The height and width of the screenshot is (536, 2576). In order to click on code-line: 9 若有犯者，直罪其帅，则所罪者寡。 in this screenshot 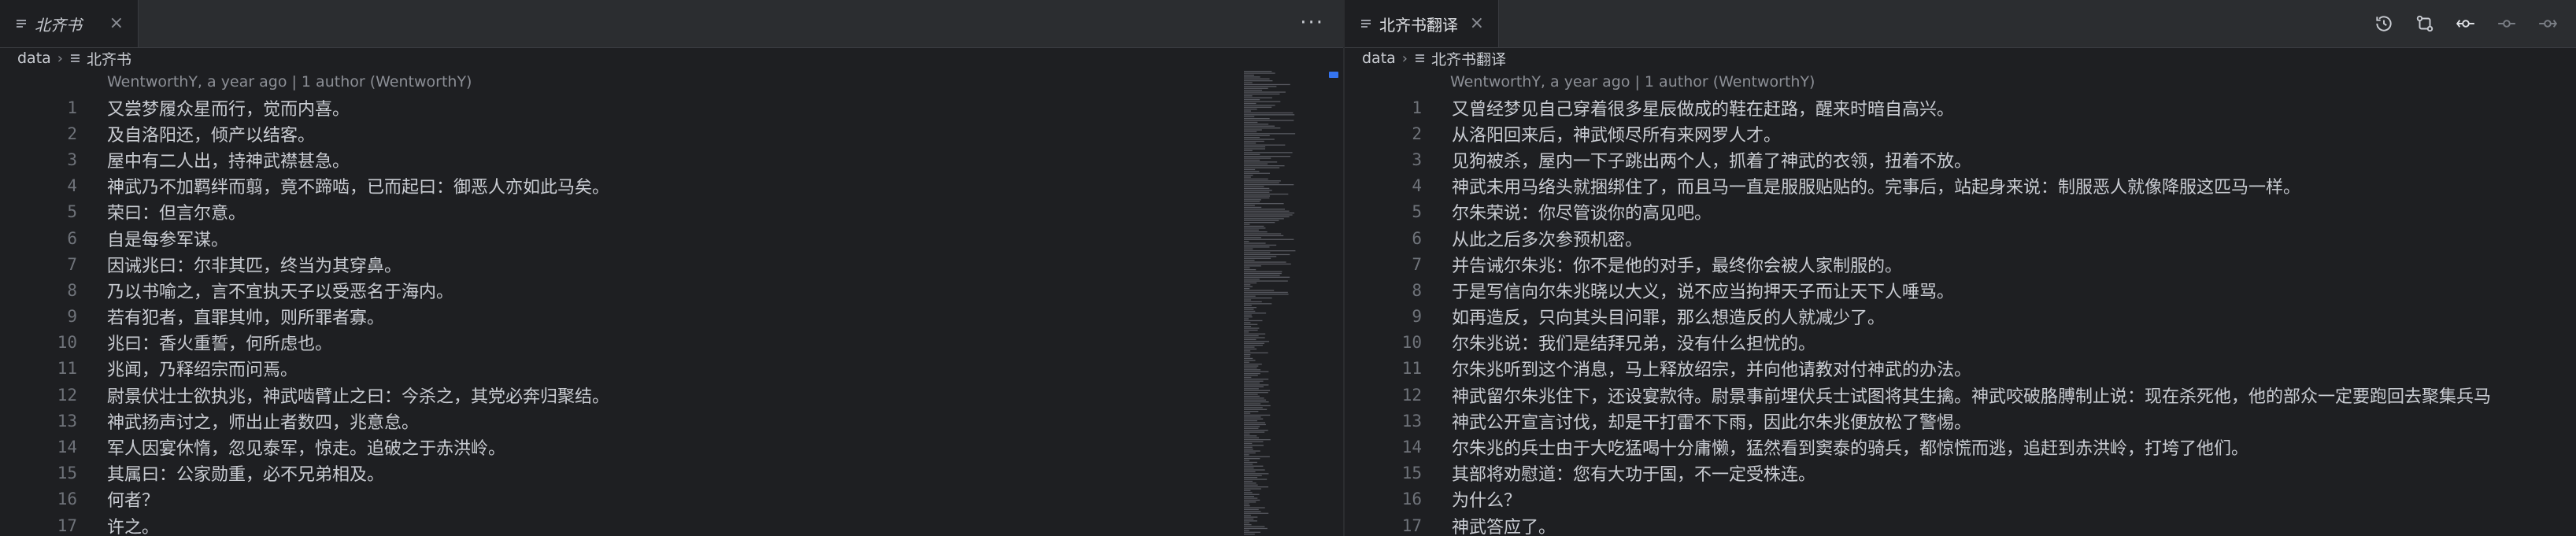, I will do `click(671, 317)`.